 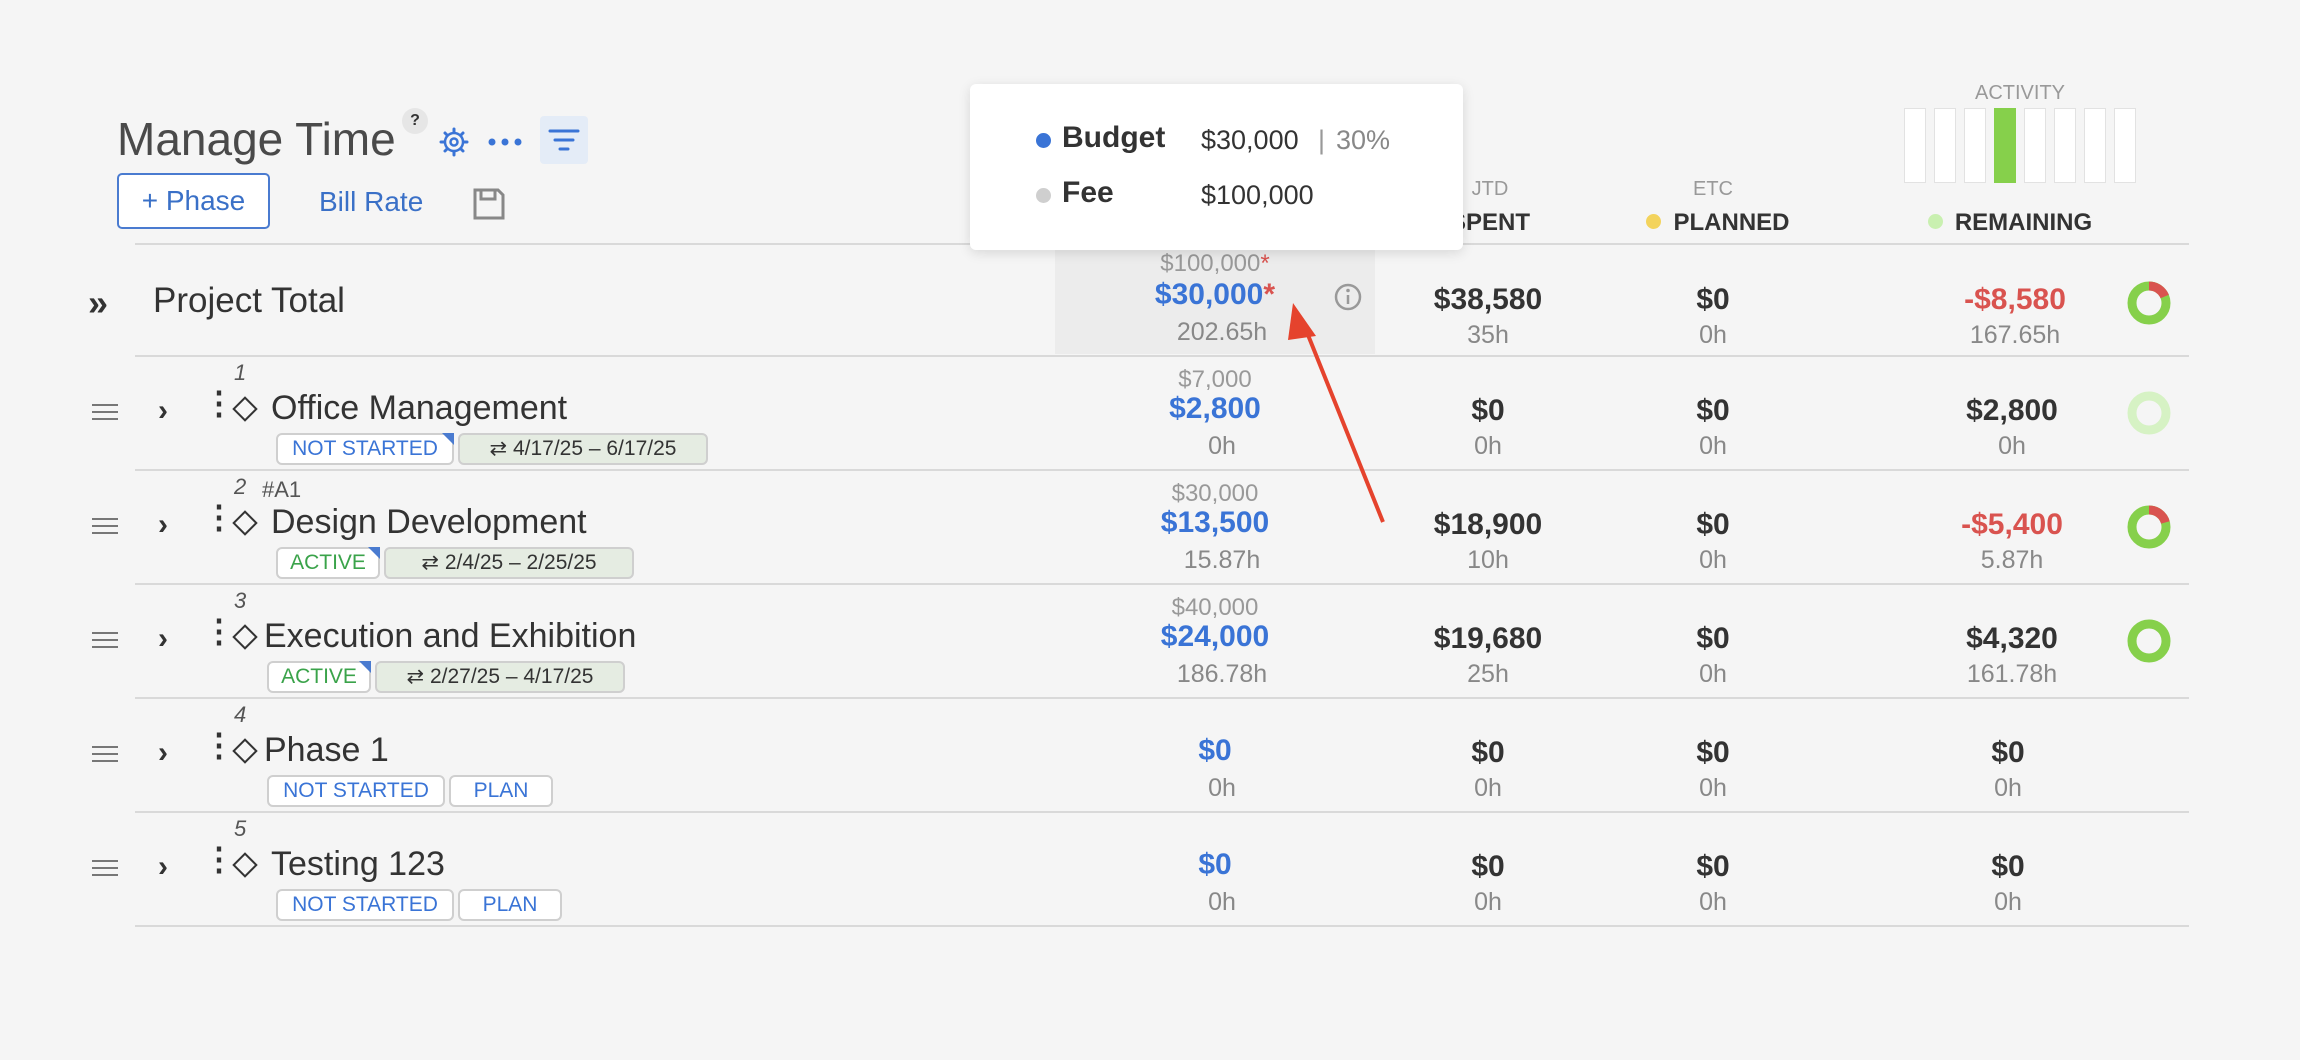 I want to click on planned-dot, so click(x=1654, y=221).